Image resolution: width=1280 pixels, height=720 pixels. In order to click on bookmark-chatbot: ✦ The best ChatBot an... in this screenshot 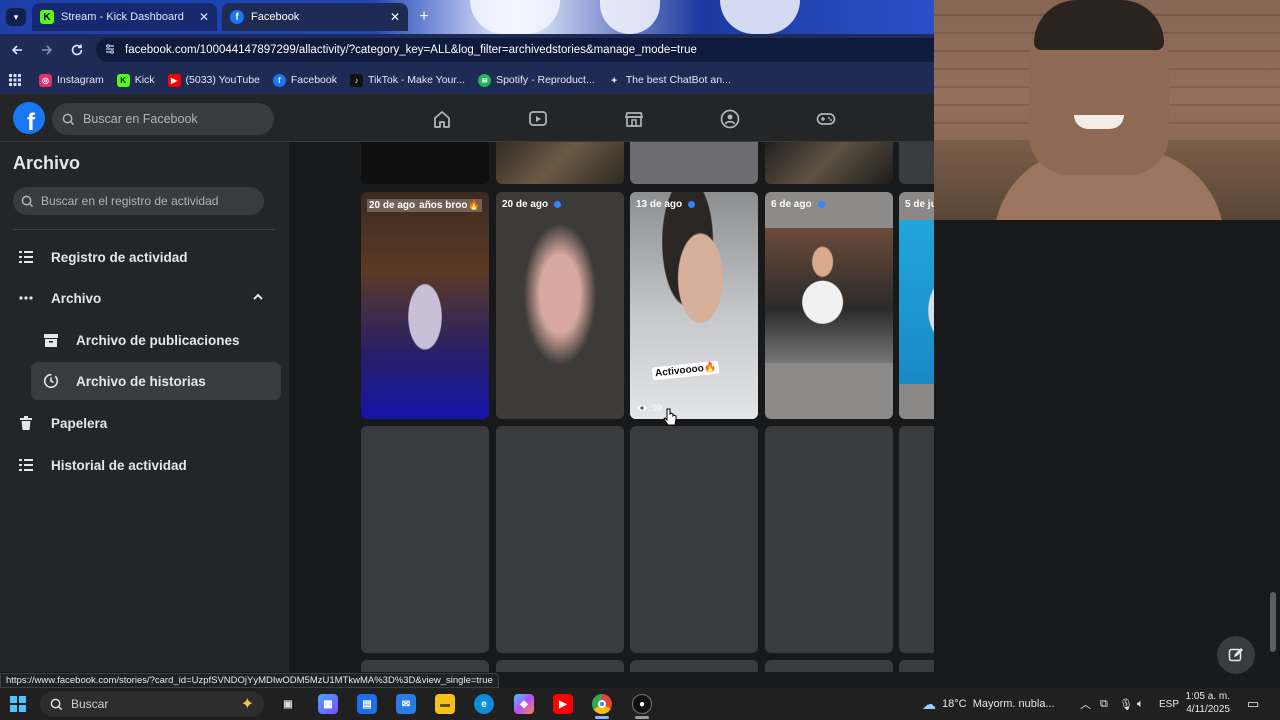, I will do `click(669, 80)`.